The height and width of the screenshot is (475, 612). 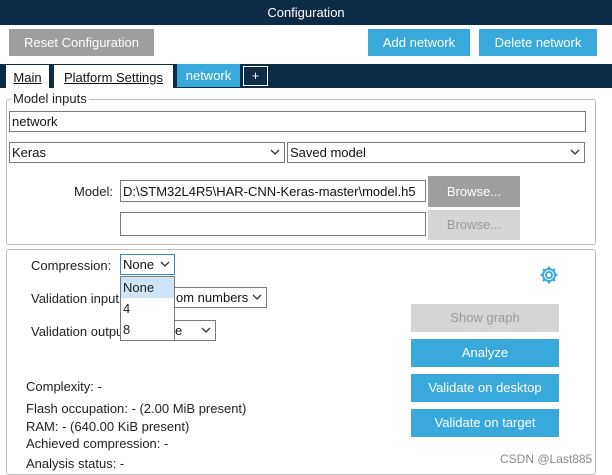 What do you see at coordinates (147, 329) in the screenshot?
I see `compression-option-8: 8` at bounding box center [147, 329].